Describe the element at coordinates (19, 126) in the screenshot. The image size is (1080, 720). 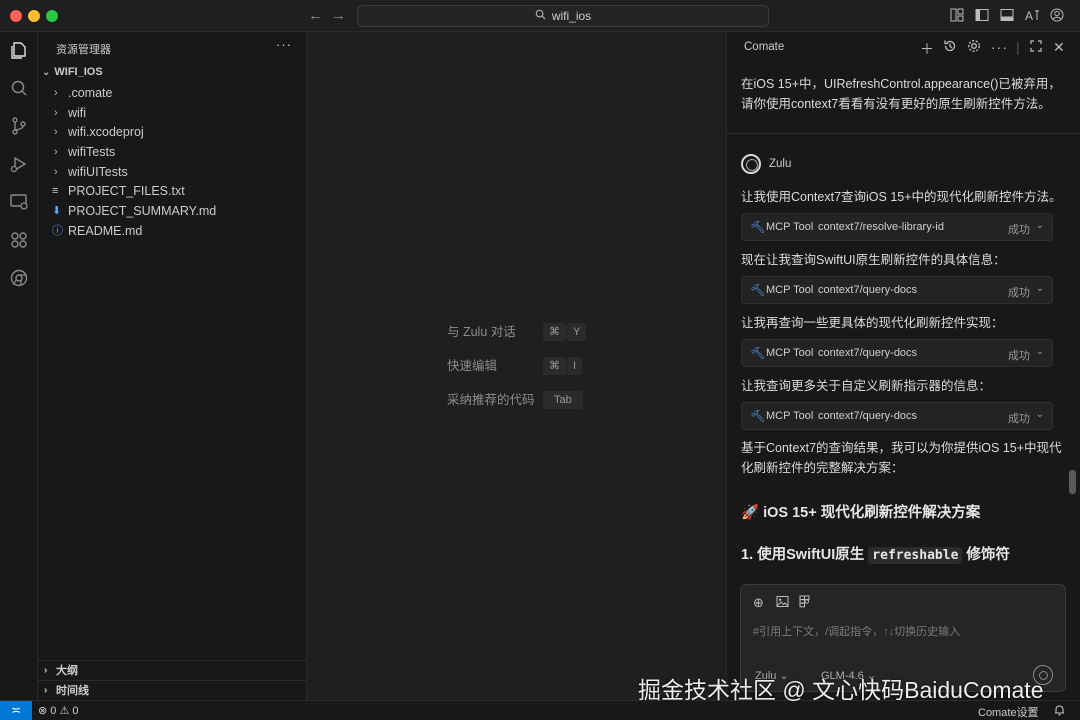
I see `source-control-icon` at that location.